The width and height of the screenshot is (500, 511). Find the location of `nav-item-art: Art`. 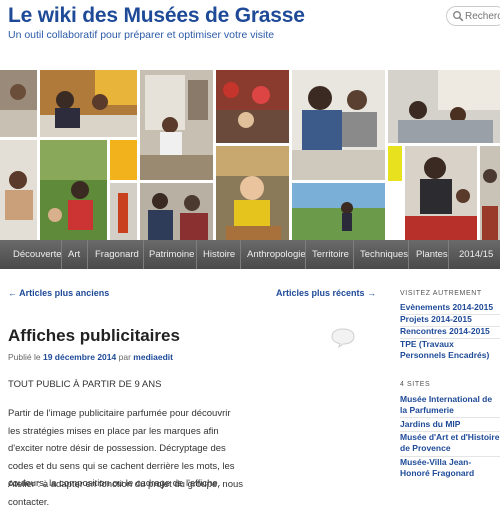

nav-item-art: Art is located at coordinates (74, 254).